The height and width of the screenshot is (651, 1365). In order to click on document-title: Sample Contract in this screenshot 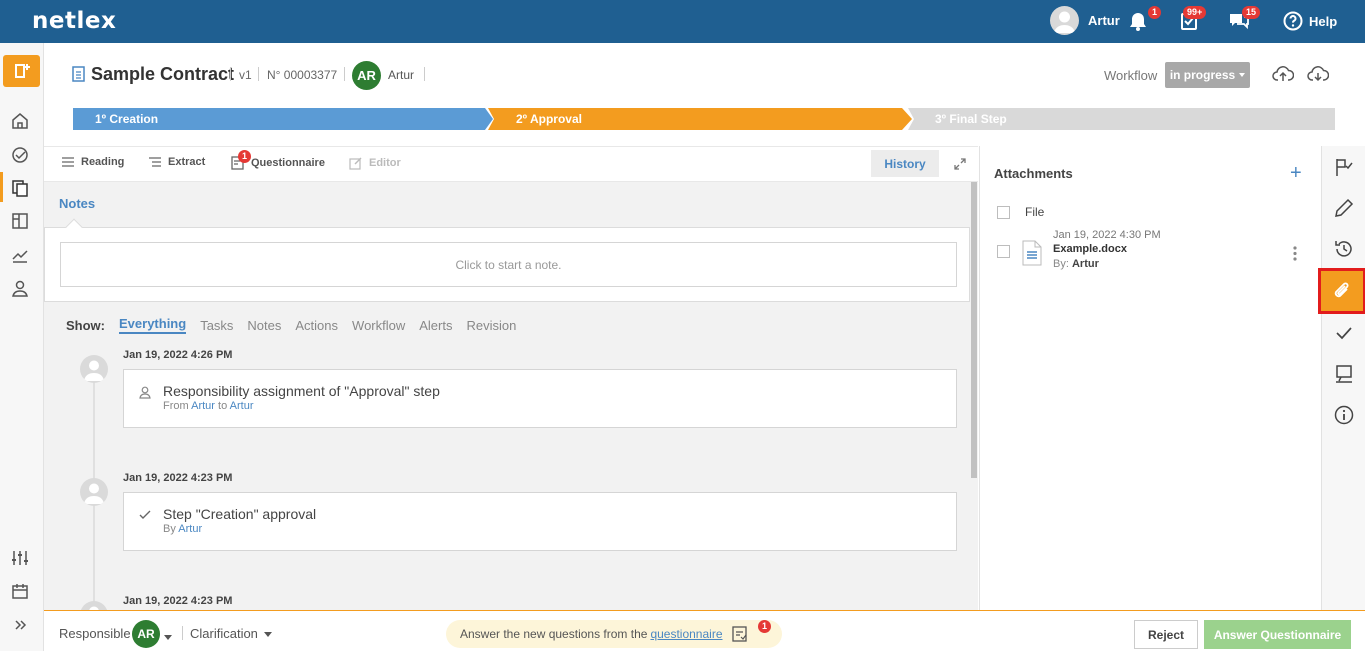, I will do `click(163, 74)`.